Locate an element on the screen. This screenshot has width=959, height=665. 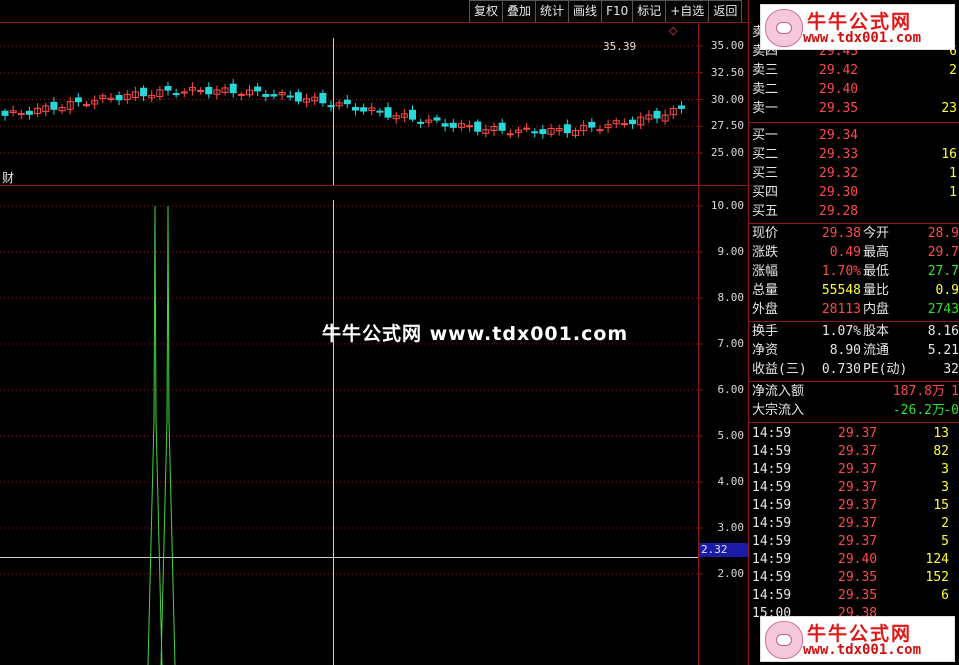
tick-trade-row: 14:59 29.35 6 is located at coordinates (854, 596).